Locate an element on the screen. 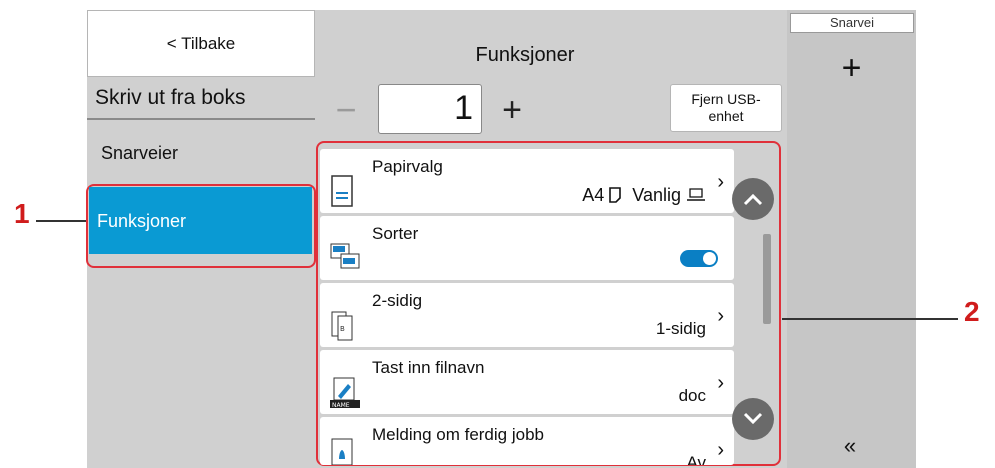 The height and width of the screenshot is (468, 995). collapse-panel-button: « is located at coordinates (850, 446).